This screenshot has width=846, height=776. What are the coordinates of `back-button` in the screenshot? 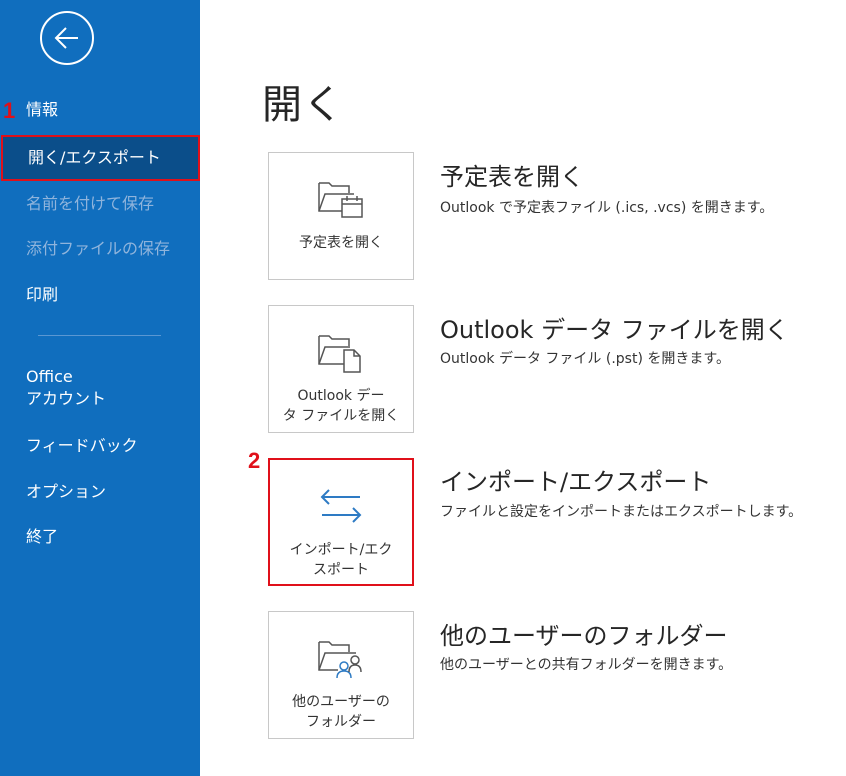 It's located at (67, 38).